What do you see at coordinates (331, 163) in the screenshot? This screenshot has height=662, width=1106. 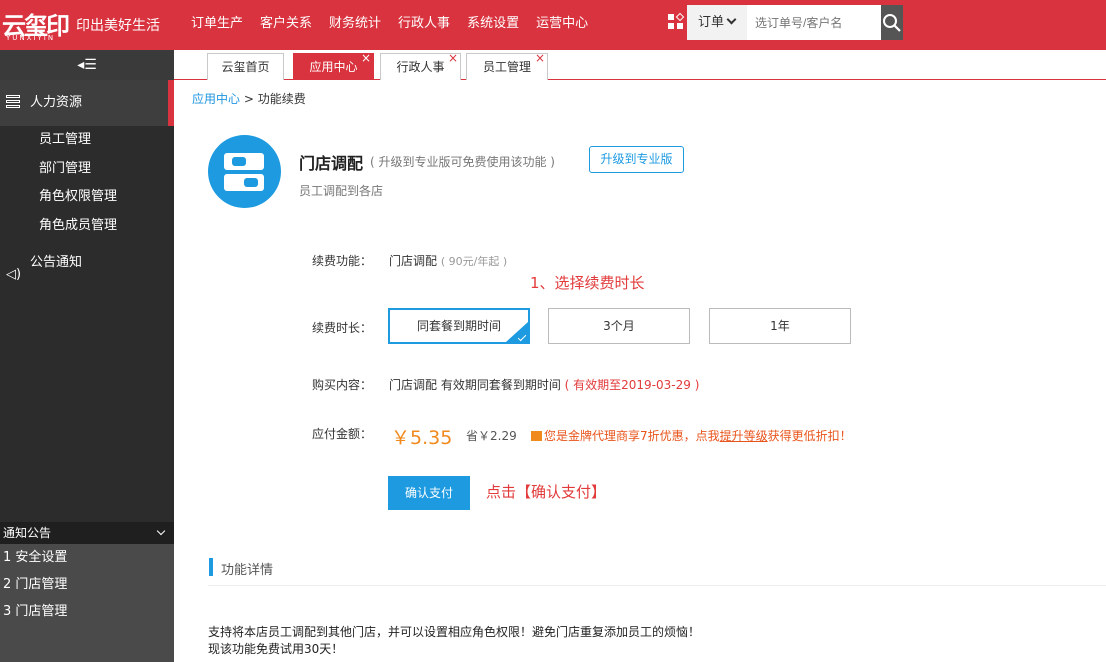 I see `feature-title: 门店调配` at bounding box center [331, 163].